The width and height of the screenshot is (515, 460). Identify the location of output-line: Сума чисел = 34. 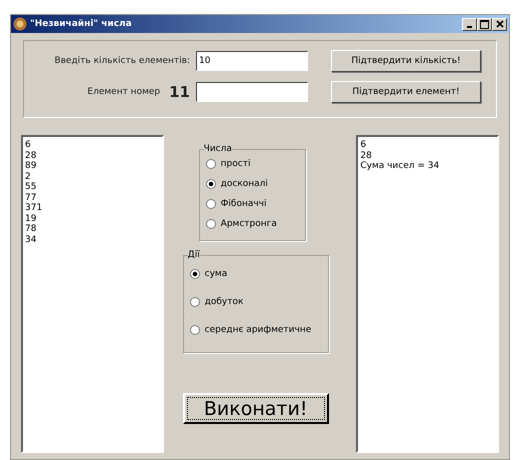
(400, 166).